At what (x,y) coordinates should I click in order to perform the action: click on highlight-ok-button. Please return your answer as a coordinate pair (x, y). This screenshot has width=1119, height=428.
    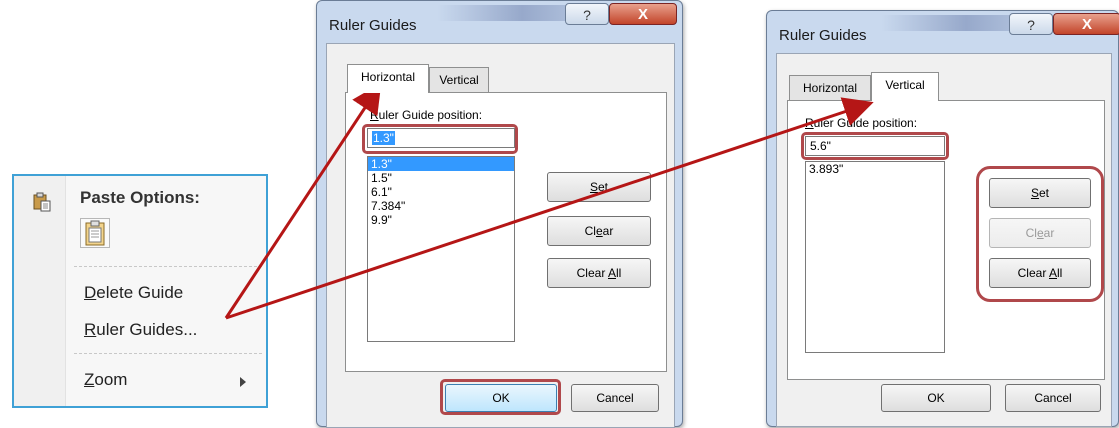
    Looking at the image, I should click on (500, 397).